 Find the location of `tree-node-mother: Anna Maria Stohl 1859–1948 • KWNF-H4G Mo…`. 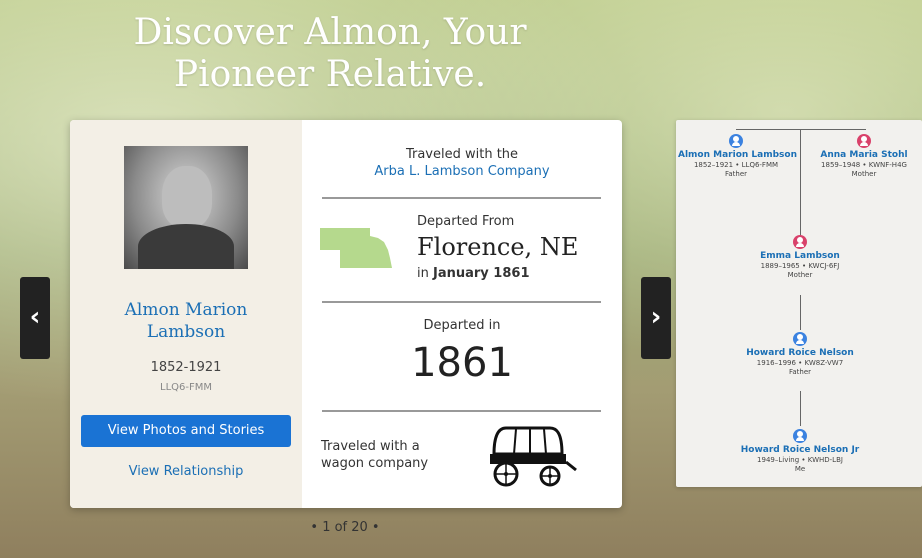

tree-node-mother: Anna Maria Stohl 1859–1948 • KWNF-H4G Mo… is located at coordinates (864, 156).